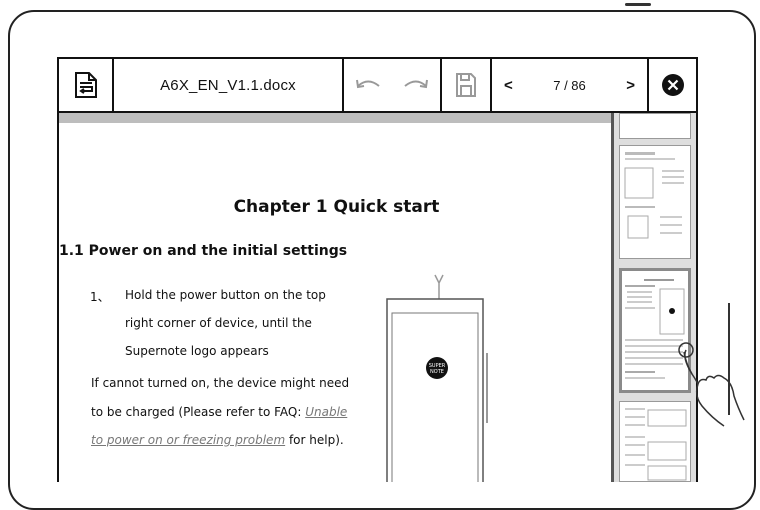  I want to click on chapter-heading: Chapter 1 Quick start, so click(336, 207).